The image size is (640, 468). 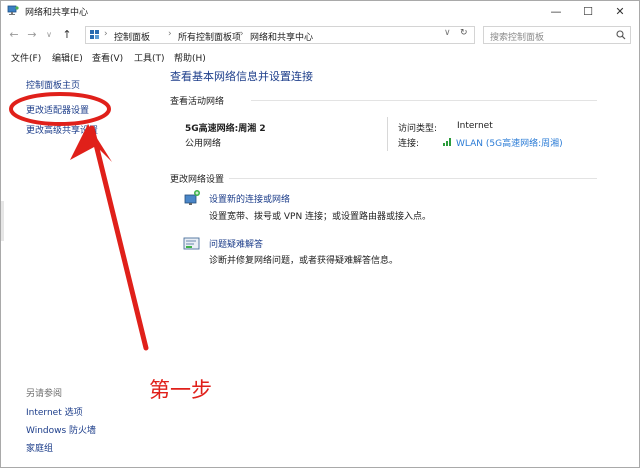 I want to click on annotation-circle, so click(x=60, y=109).